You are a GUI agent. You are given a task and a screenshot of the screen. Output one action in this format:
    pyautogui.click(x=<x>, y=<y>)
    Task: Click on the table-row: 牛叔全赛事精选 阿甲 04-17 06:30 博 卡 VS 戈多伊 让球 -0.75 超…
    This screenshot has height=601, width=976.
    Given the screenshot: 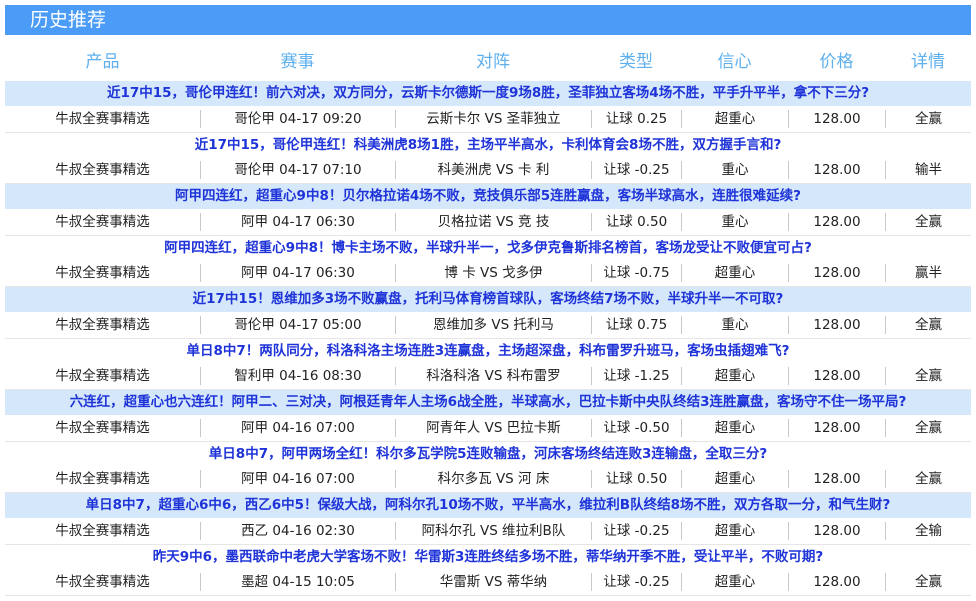 What is the action you would take?
    pyautogui.click(x=488, y=274)
    